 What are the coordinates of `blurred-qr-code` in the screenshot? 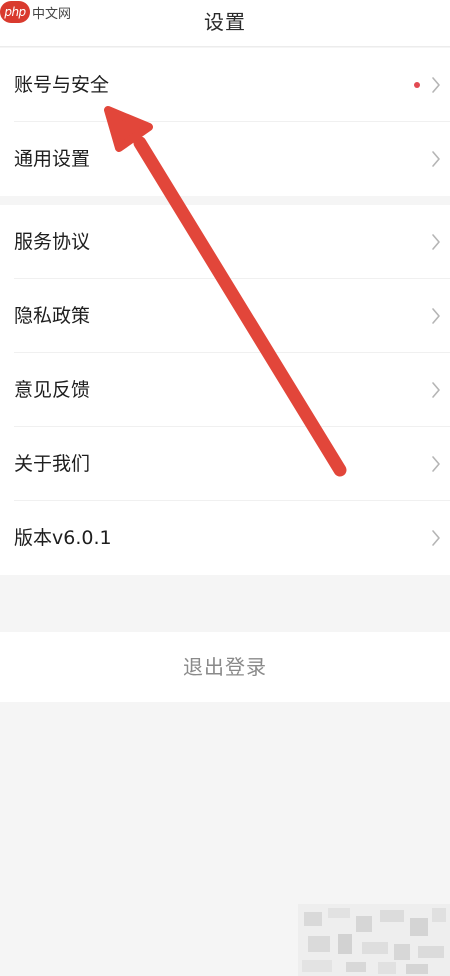 It's located at (374, 940).